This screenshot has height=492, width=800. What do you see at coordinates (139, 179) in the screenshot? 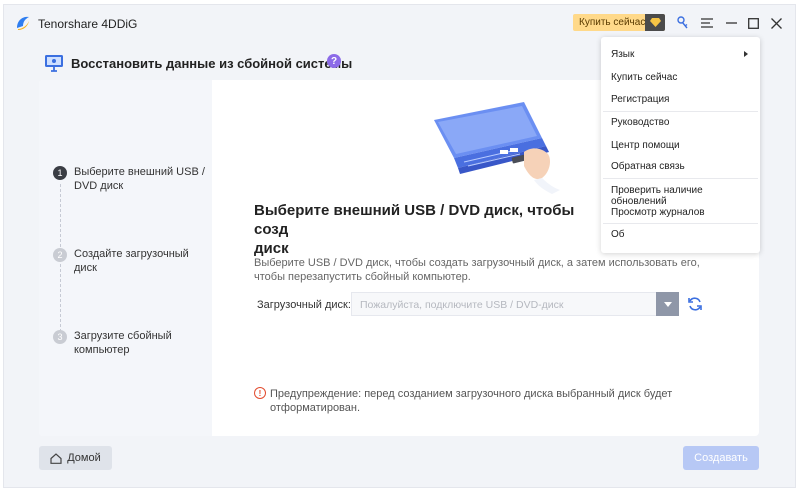
I see `step-1-label: Выберите внешний USB / DVD диск` at bounding box center [139, 179].